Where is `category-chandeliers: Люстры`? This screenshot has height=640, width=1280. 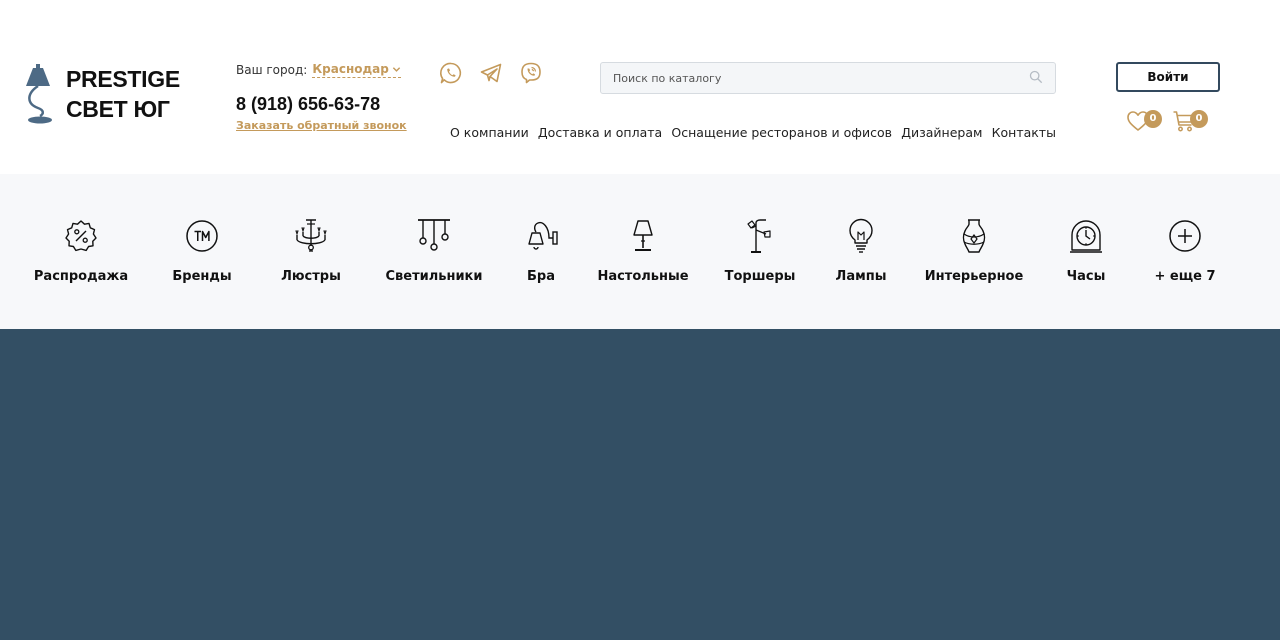
category-chandeliers: Люстры is located at coordinates (311, 251).